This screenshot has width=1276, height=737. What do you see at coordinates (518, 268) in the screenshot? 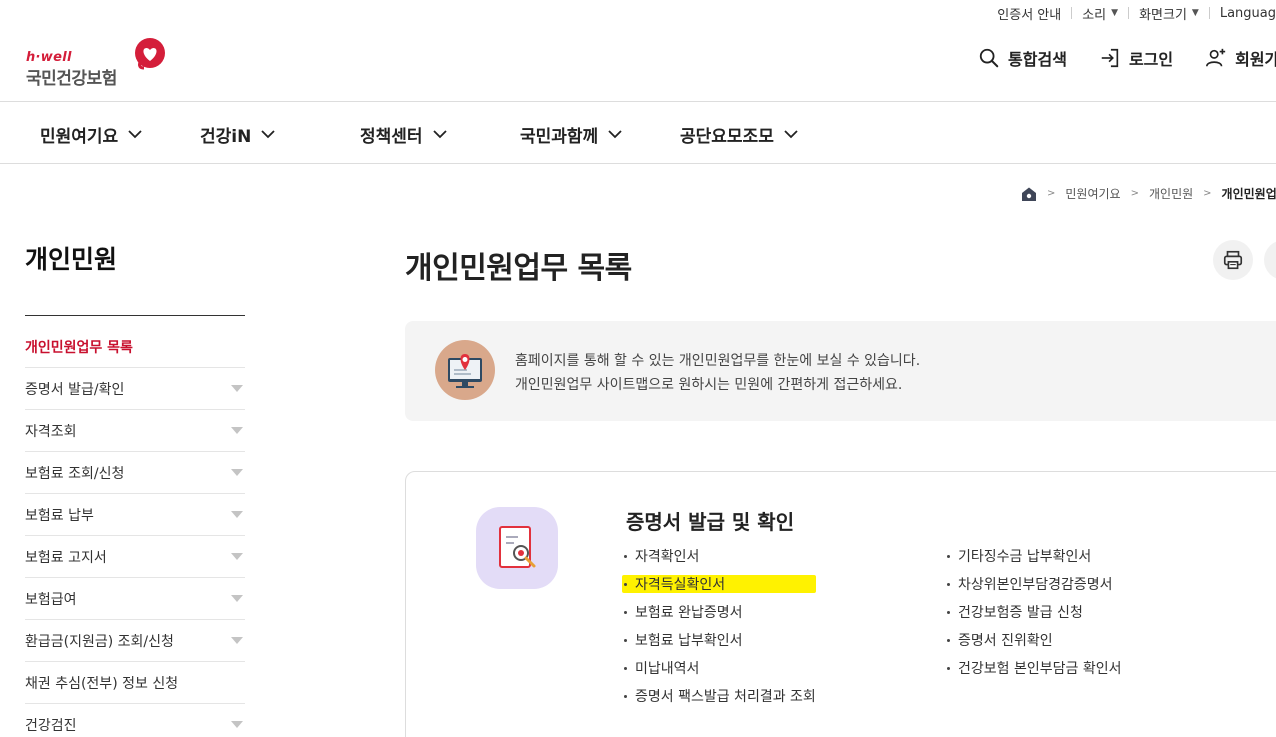
I see `page-title: 개인민원업무 목록` at bounding box center [518, 268].